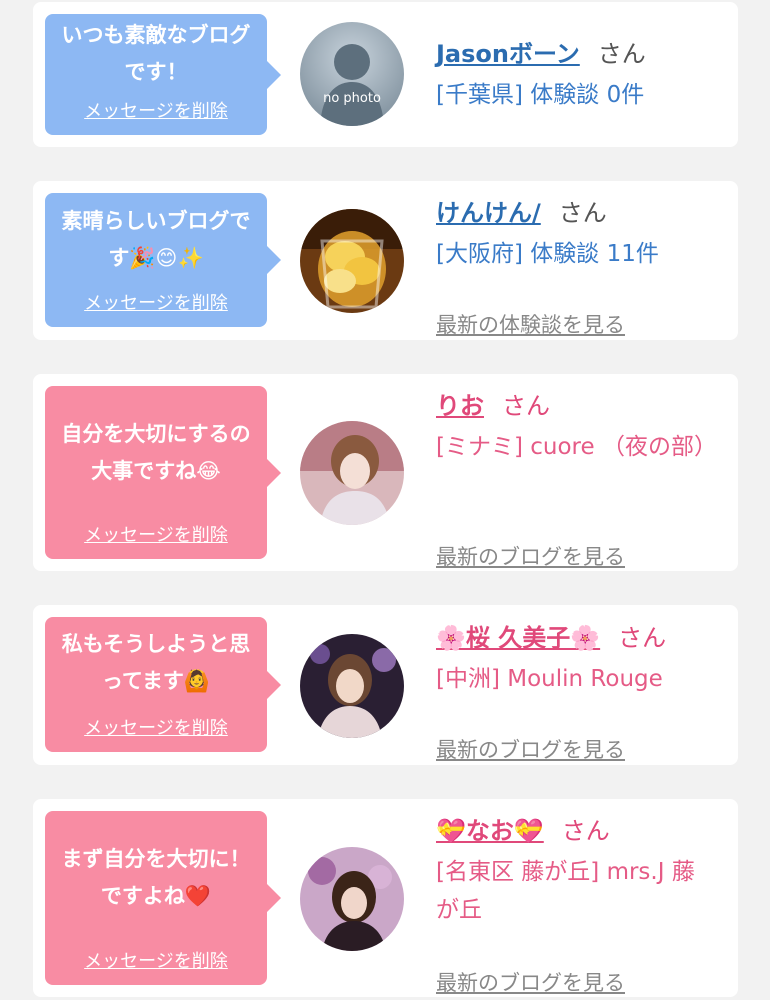  Describe the element at coordinates (156, 662) in the screenshot. I see `message-text: 私もそうしようと思ってます🙆` at that location.